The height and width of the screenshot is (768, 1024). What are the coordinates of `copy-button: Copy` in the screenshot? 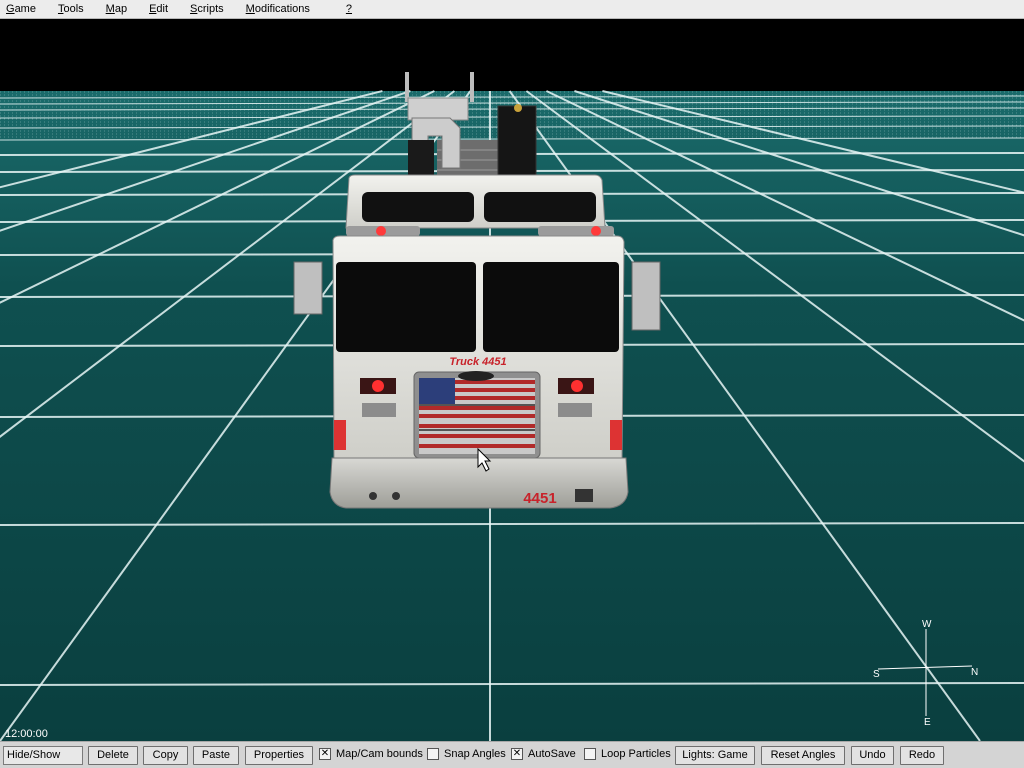 It's located at (165, 755).